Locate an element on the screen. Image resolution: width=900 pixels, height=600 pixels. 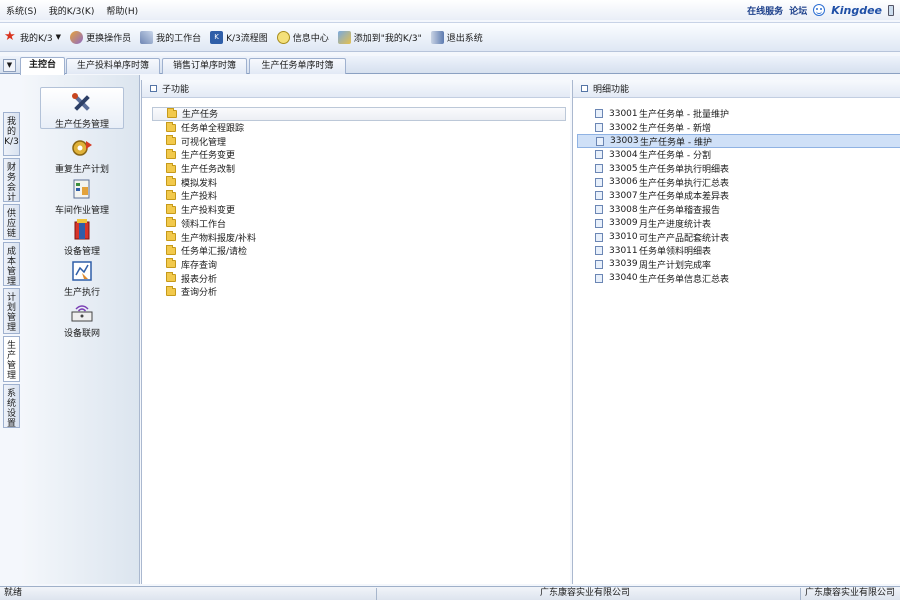
vtab-finance: 财务会计 is located at coordinates (11, 180).